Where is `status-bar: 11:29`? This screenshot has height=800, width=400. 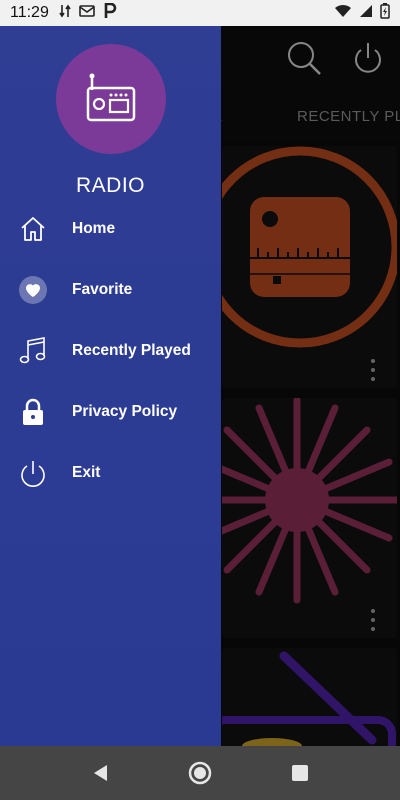
status-bar: 11:29 is located at coordinates (200, 13).